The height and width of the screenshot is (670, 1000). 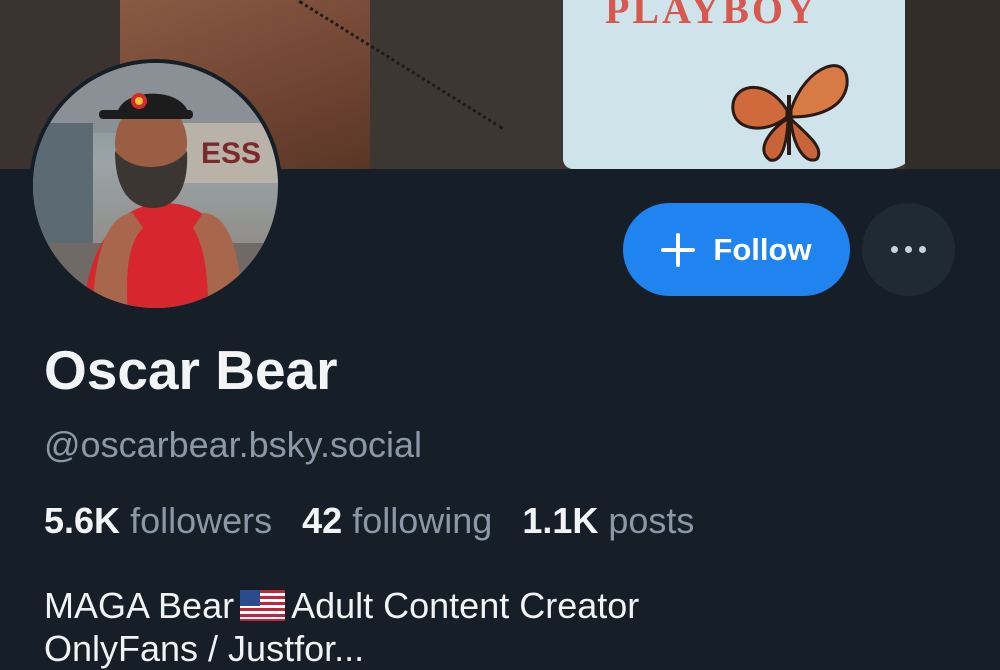 What do you see at coordinates (233, 444) in the screenshot?
I see `profile-handle: @oscarbear.bsky.social` at bounding box center [233, 444].